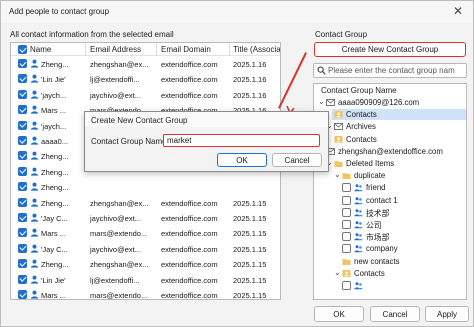 This screenshot has height=327, width=474. I want to click on cell-name: 'Lin Jie', so click(53, 80).